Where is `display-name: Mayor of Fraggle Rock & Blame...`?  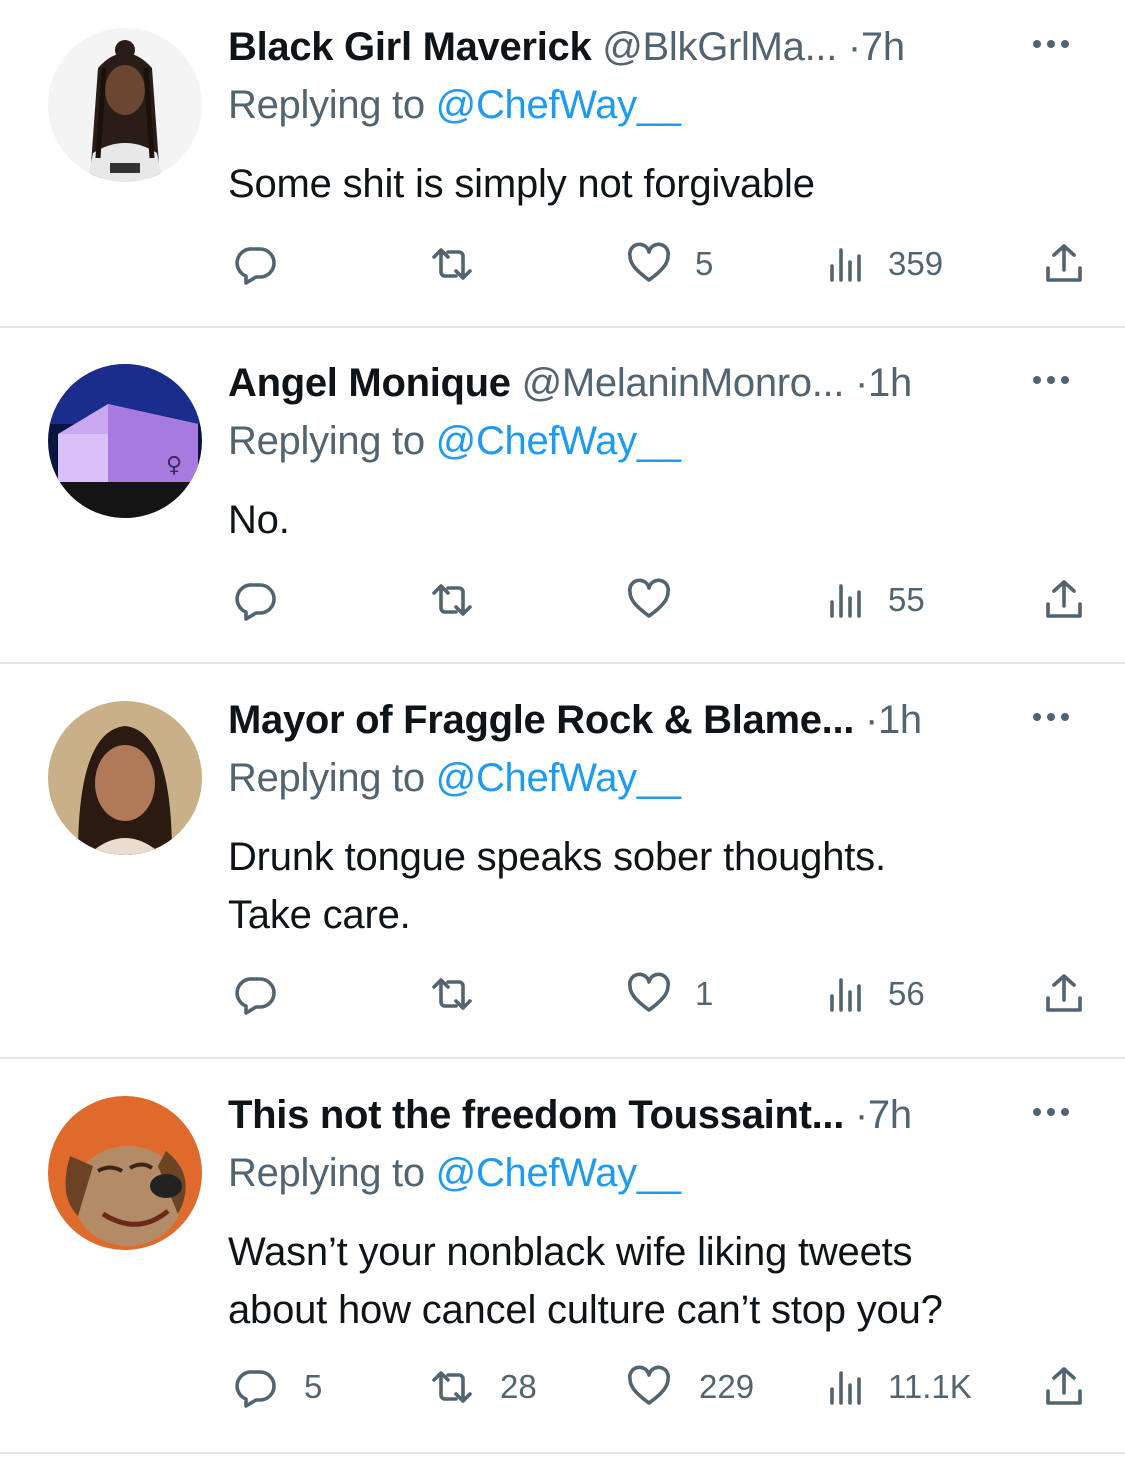
display-name: Mayor of Fraggle Rock & Blame... is located at coordinates (541, 720).